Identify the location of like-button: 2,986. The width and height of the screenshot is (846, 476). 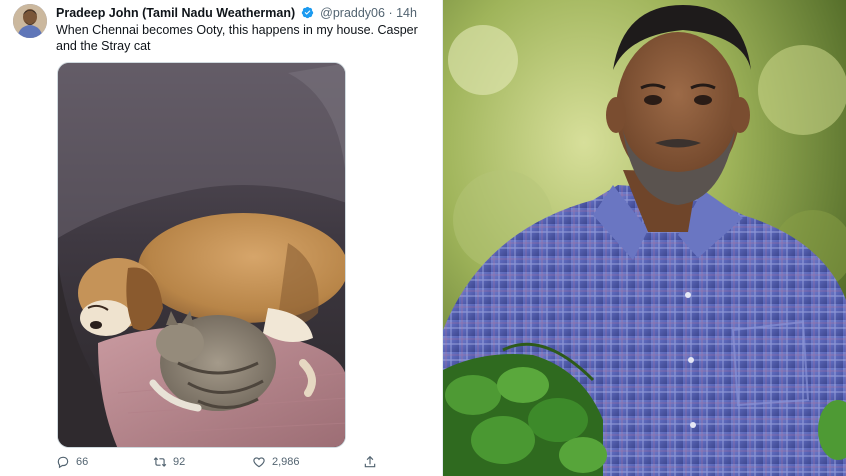
(276, 462).